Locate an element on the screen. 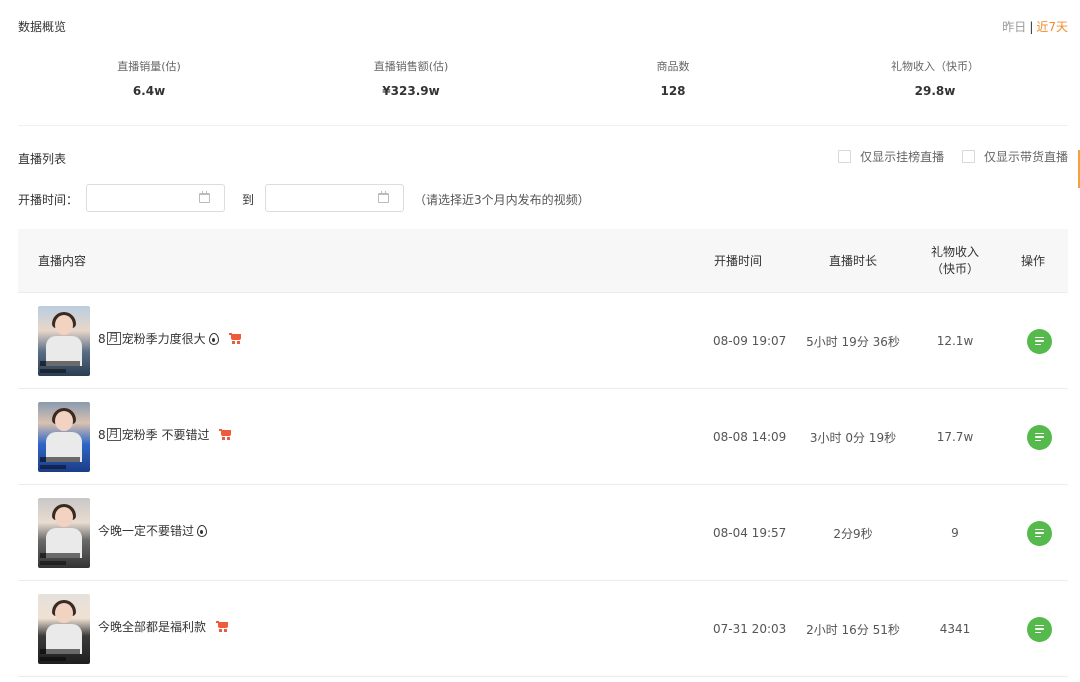 This screenshot has width=1080, height=682. stat-label: 商品数 is located at coordinates (673, 66).